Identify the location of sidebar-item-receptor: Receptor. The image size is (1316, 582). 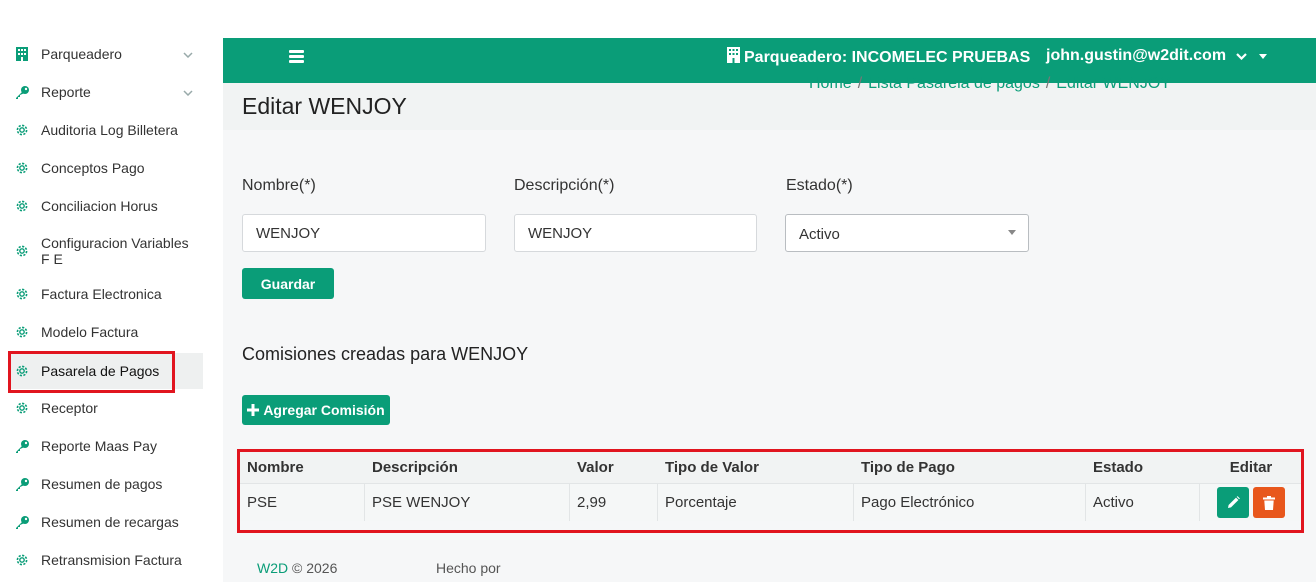
(105, 408).